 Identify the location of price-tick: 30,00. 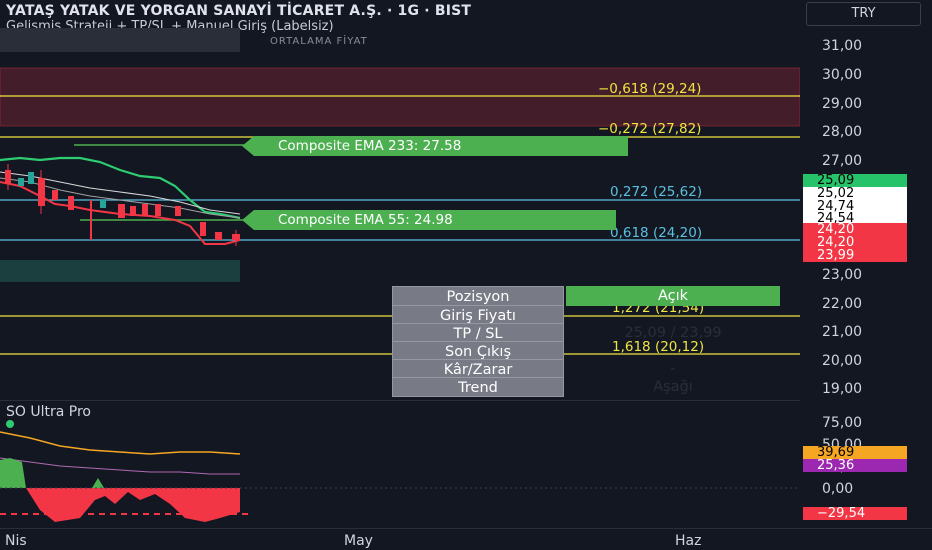
(842, 75).